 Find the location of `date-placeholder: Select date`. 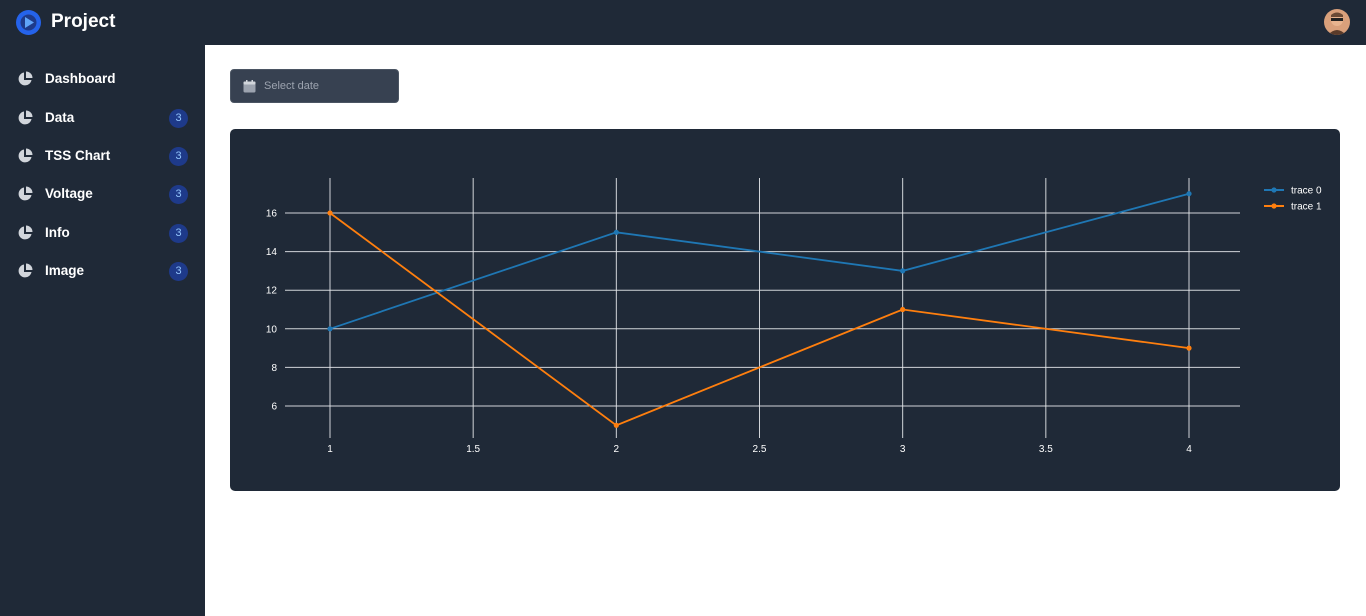

date-placeholder: Select date is located at coordinates (292, 86).